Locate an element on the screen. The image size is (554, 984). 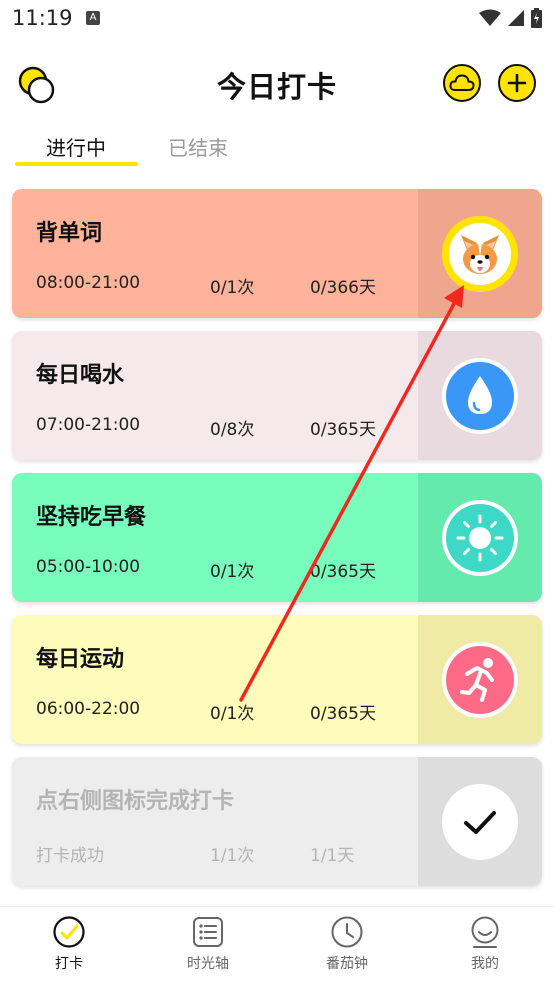
clock-icon is located at coordinates (347, 932).